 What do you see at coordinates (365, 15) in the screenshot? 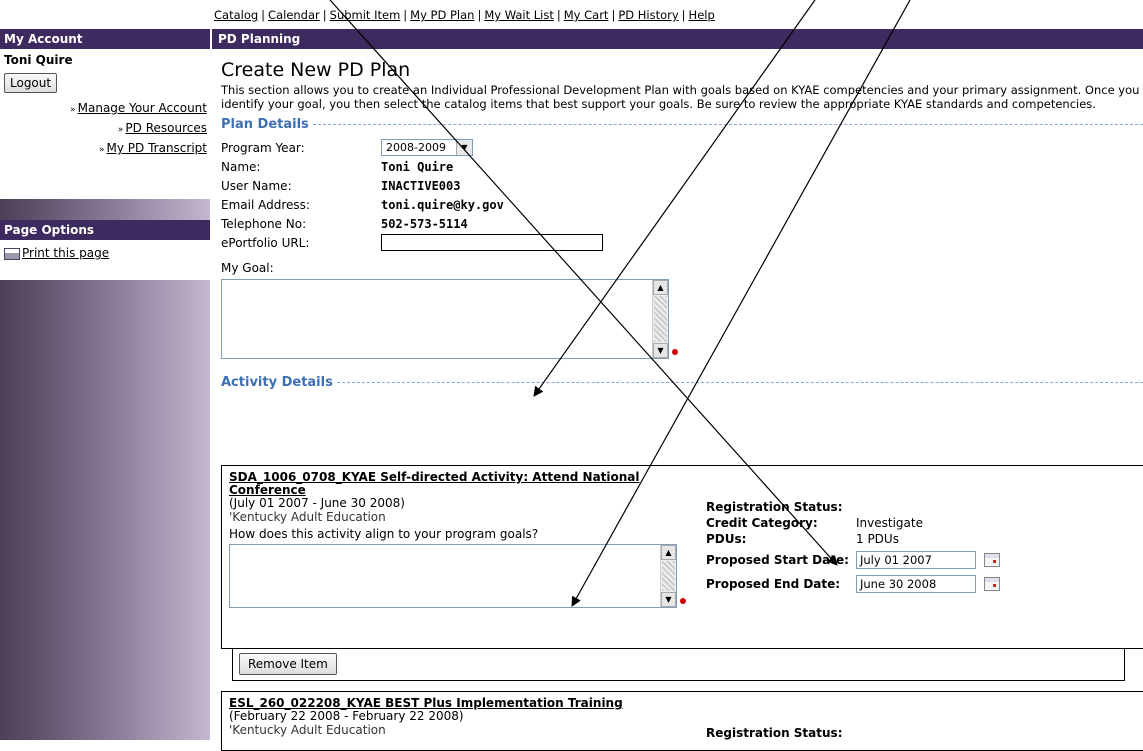
I see `nav-submit-item: Submit Item` at bounding box center [365, 15].